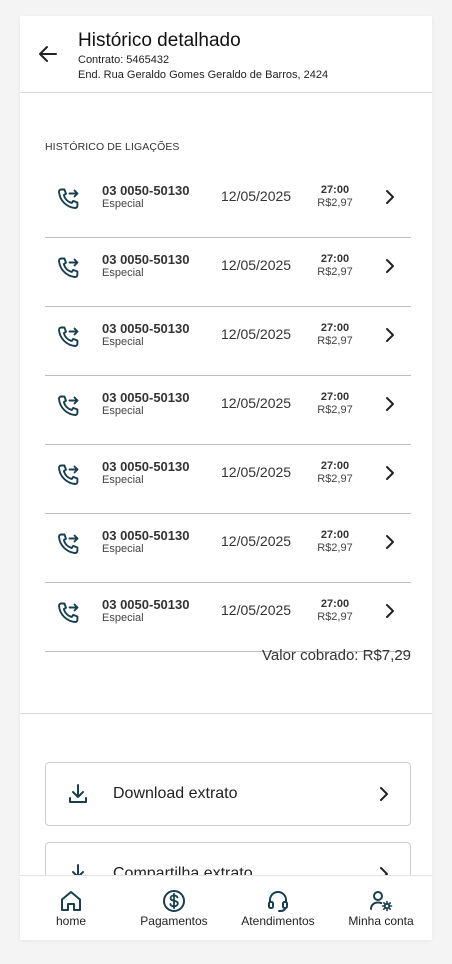  I want to click on download-icon, so click(78, 794).